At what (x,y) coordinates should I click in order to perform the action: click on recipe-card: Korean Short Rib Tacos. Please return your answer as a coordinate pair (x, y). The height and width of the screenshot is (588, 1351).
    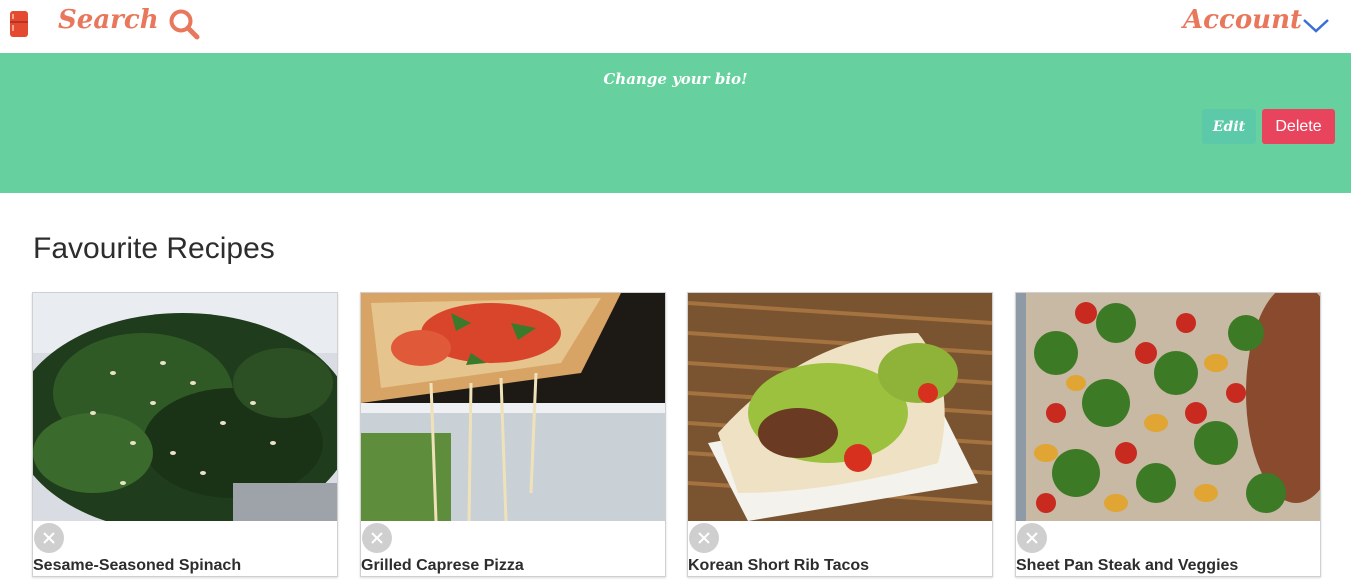
    Looking at the image, I should click on (840, 434).